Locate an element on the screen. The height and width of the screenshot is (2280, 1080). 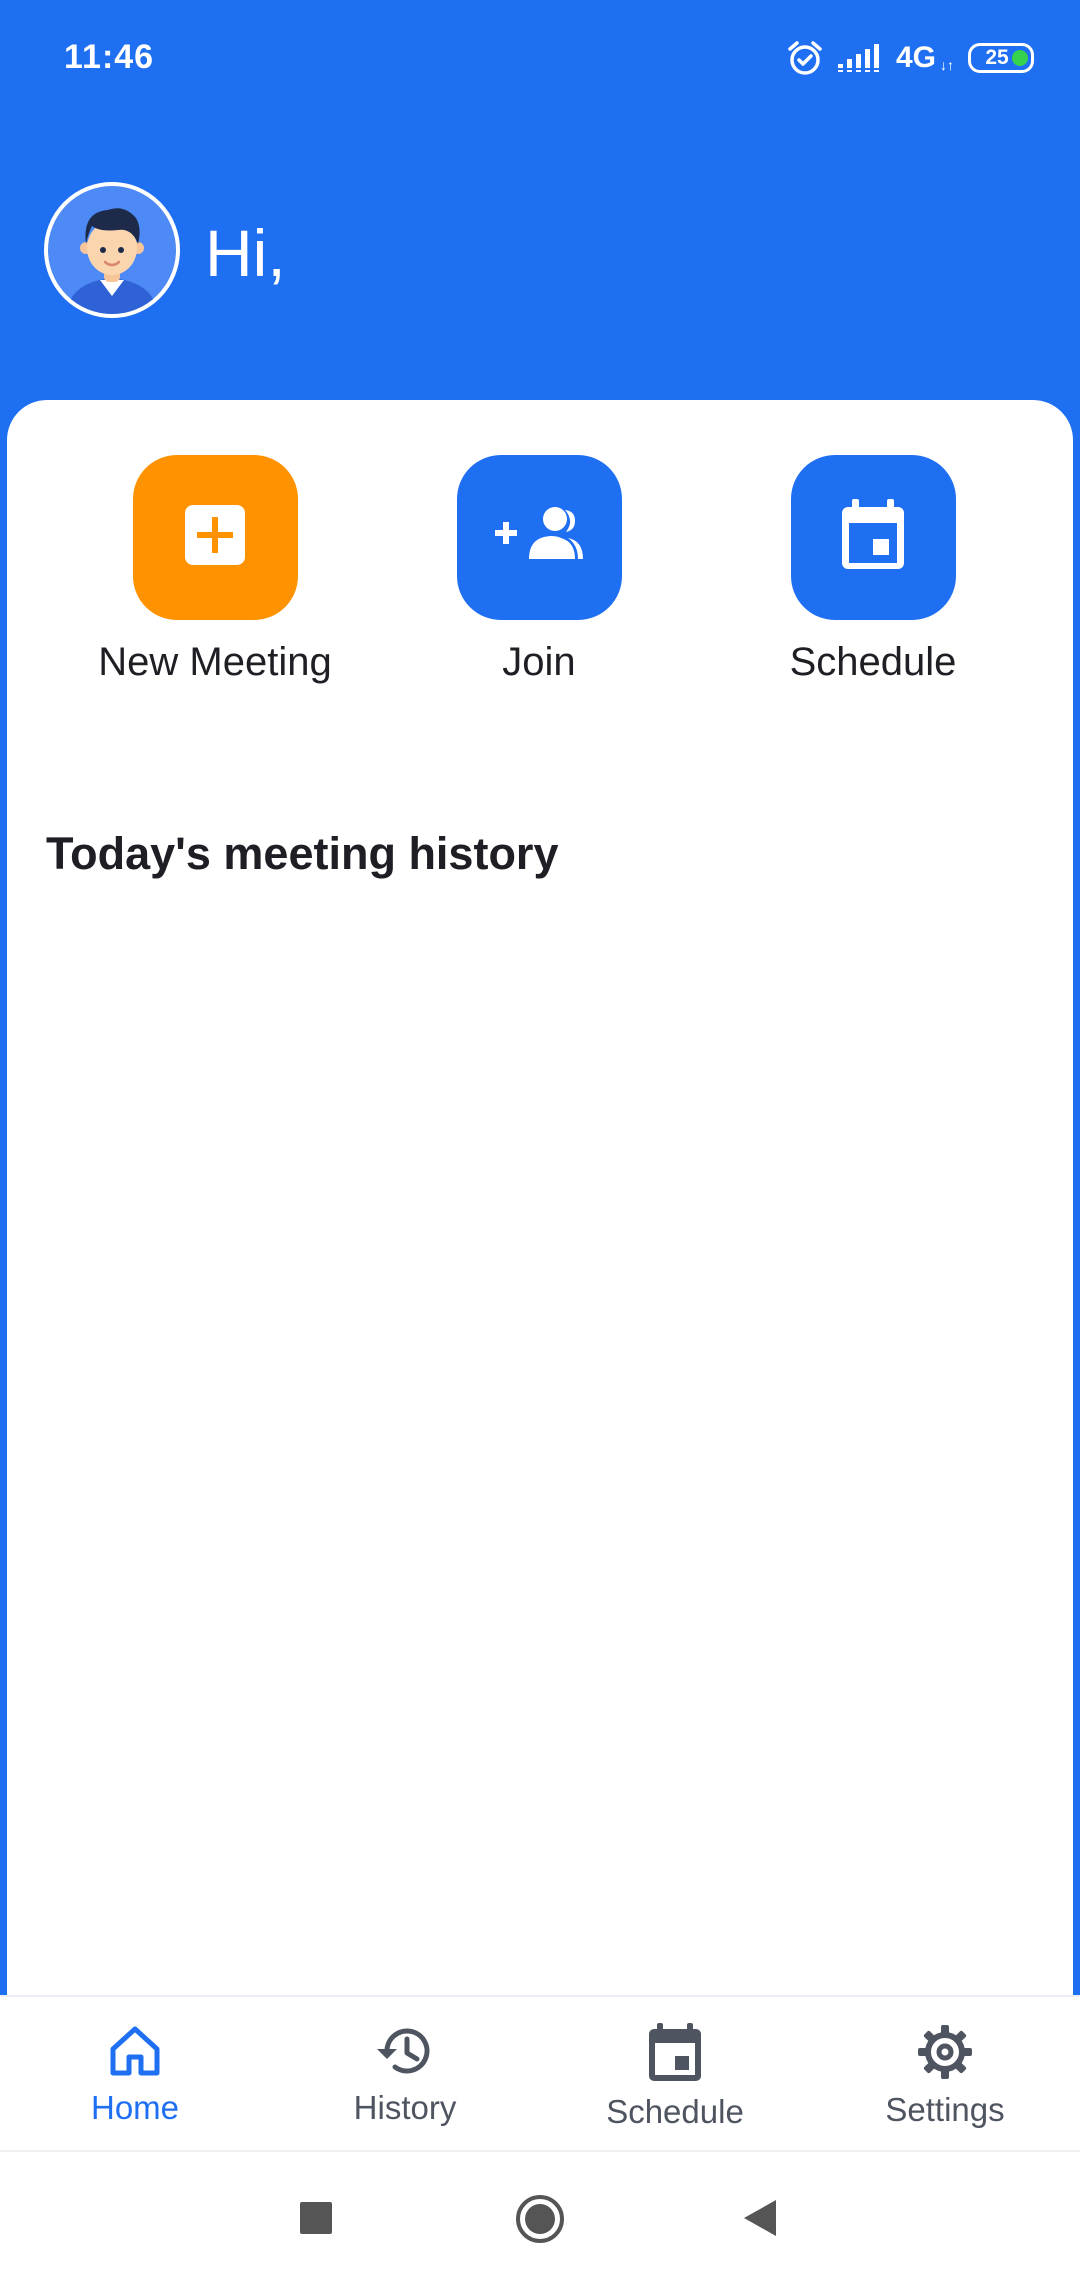
join-tile is located at coordinates (539, 537).